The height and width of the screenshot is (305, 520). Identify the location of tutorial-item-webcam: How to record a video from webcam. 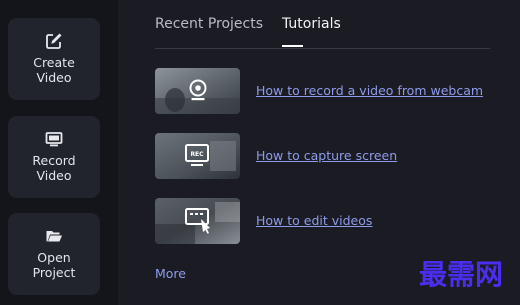
(322, 91).